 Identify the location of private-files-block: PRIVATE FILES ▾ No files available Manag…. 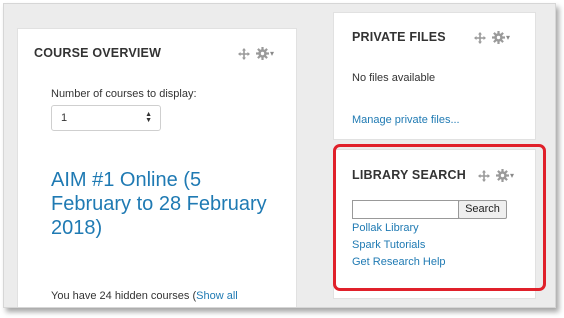
(434, 76).